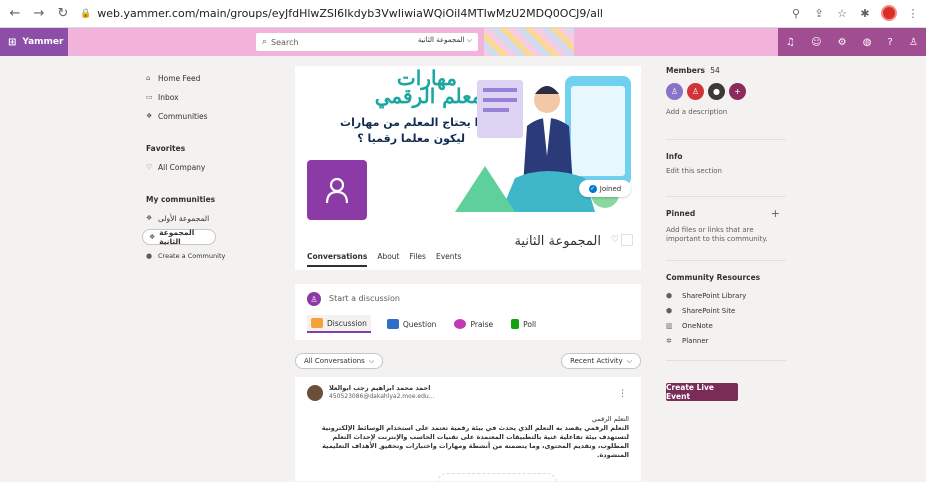 This screenshot has width=926, height=482. What do you see at coordinates (149, 256) in the screenshot?
I see `add-circle-icon: ●` at bounding box center [149, 256].